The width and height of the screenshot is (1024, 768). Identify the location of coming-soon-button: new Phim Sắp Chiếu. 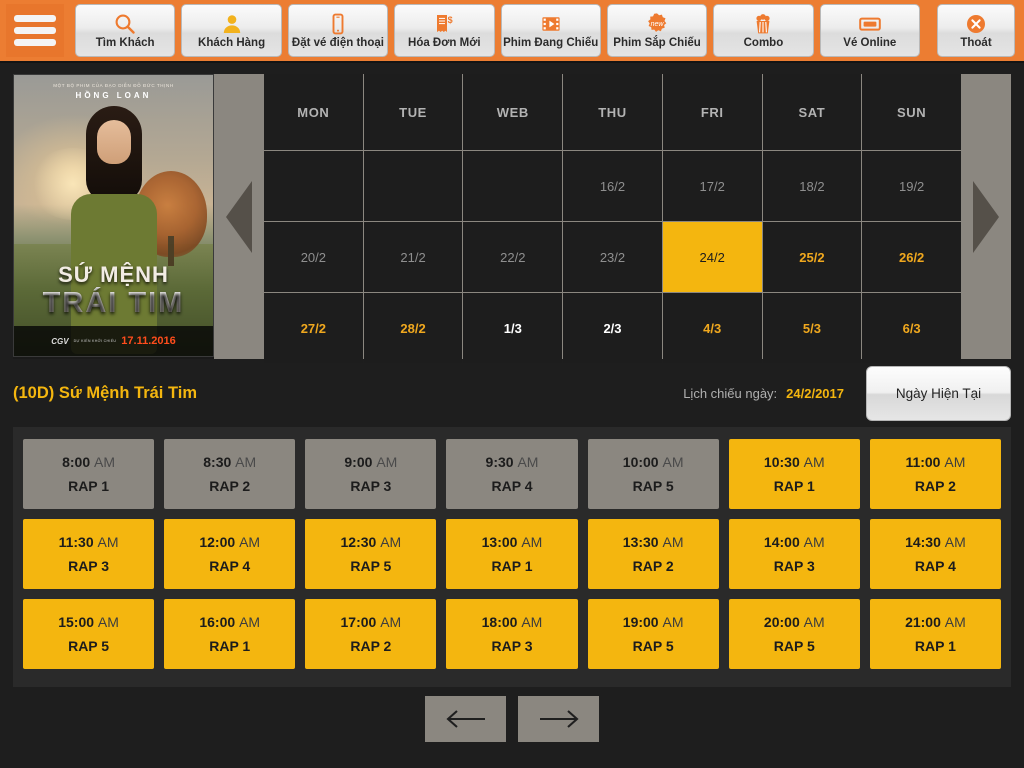
(657, 30).